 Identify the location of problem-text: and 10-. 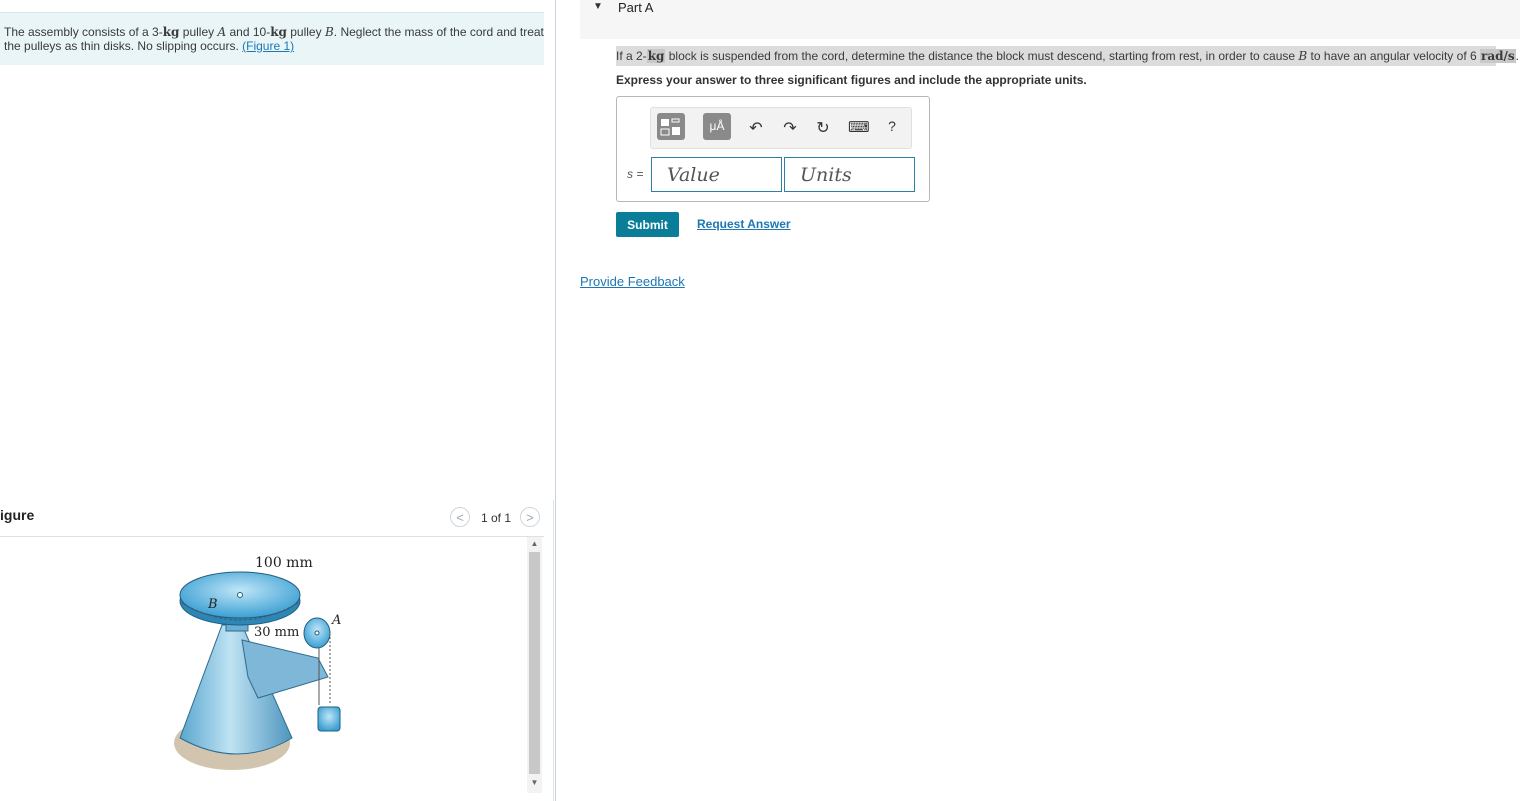
(248, 32).